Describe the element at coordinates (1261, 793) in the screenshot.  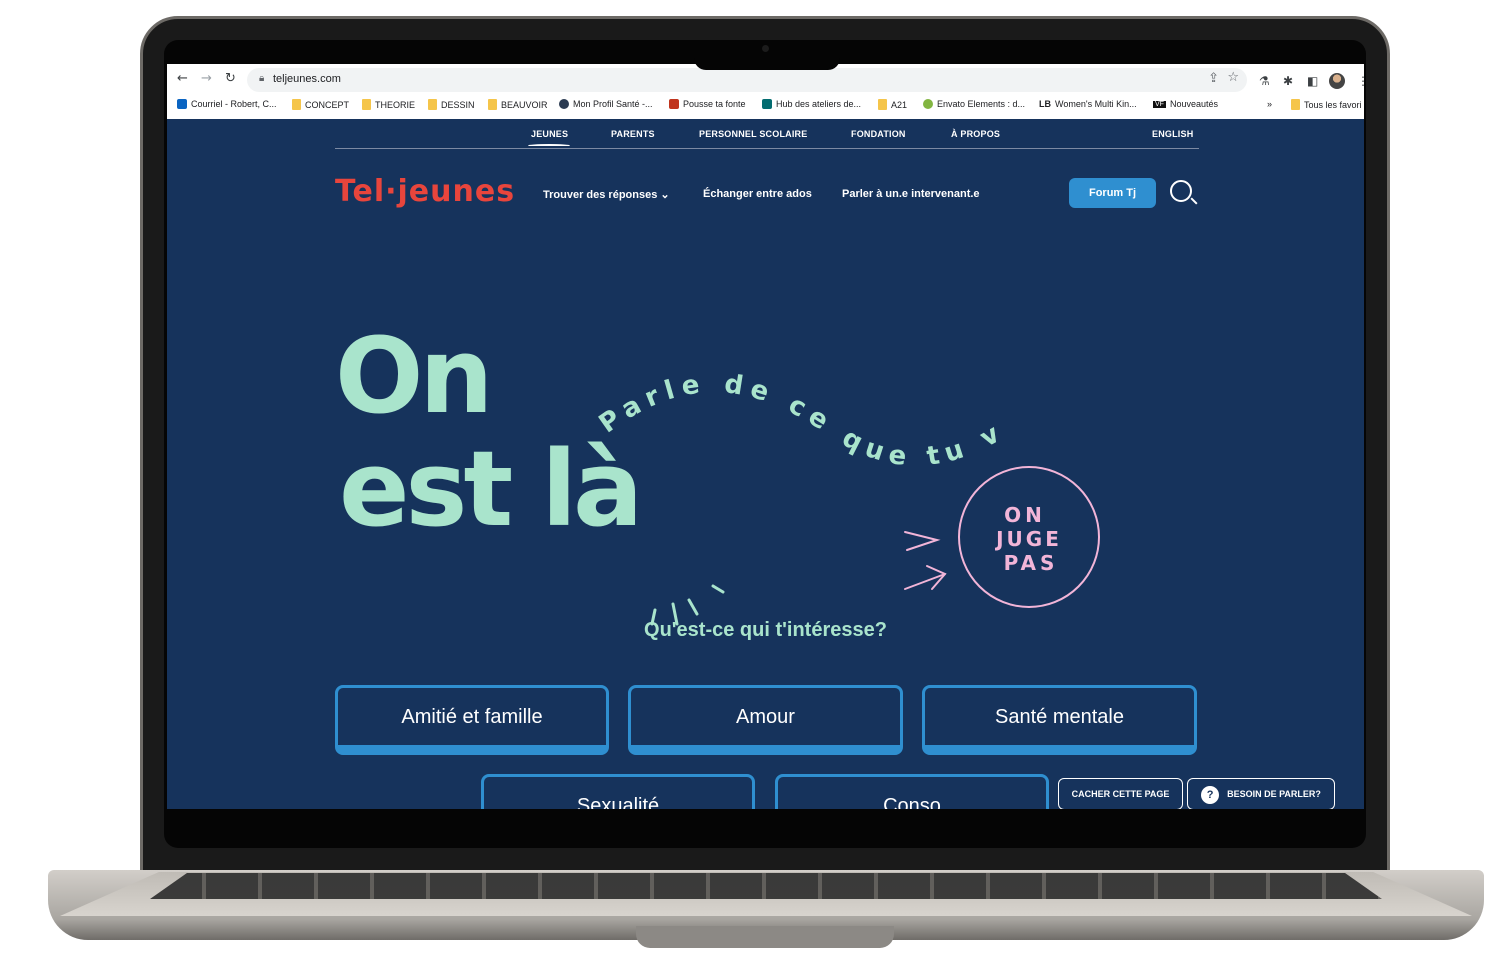
I see `need-talk-button: ? BESOIN DE PARLER?` at that location.